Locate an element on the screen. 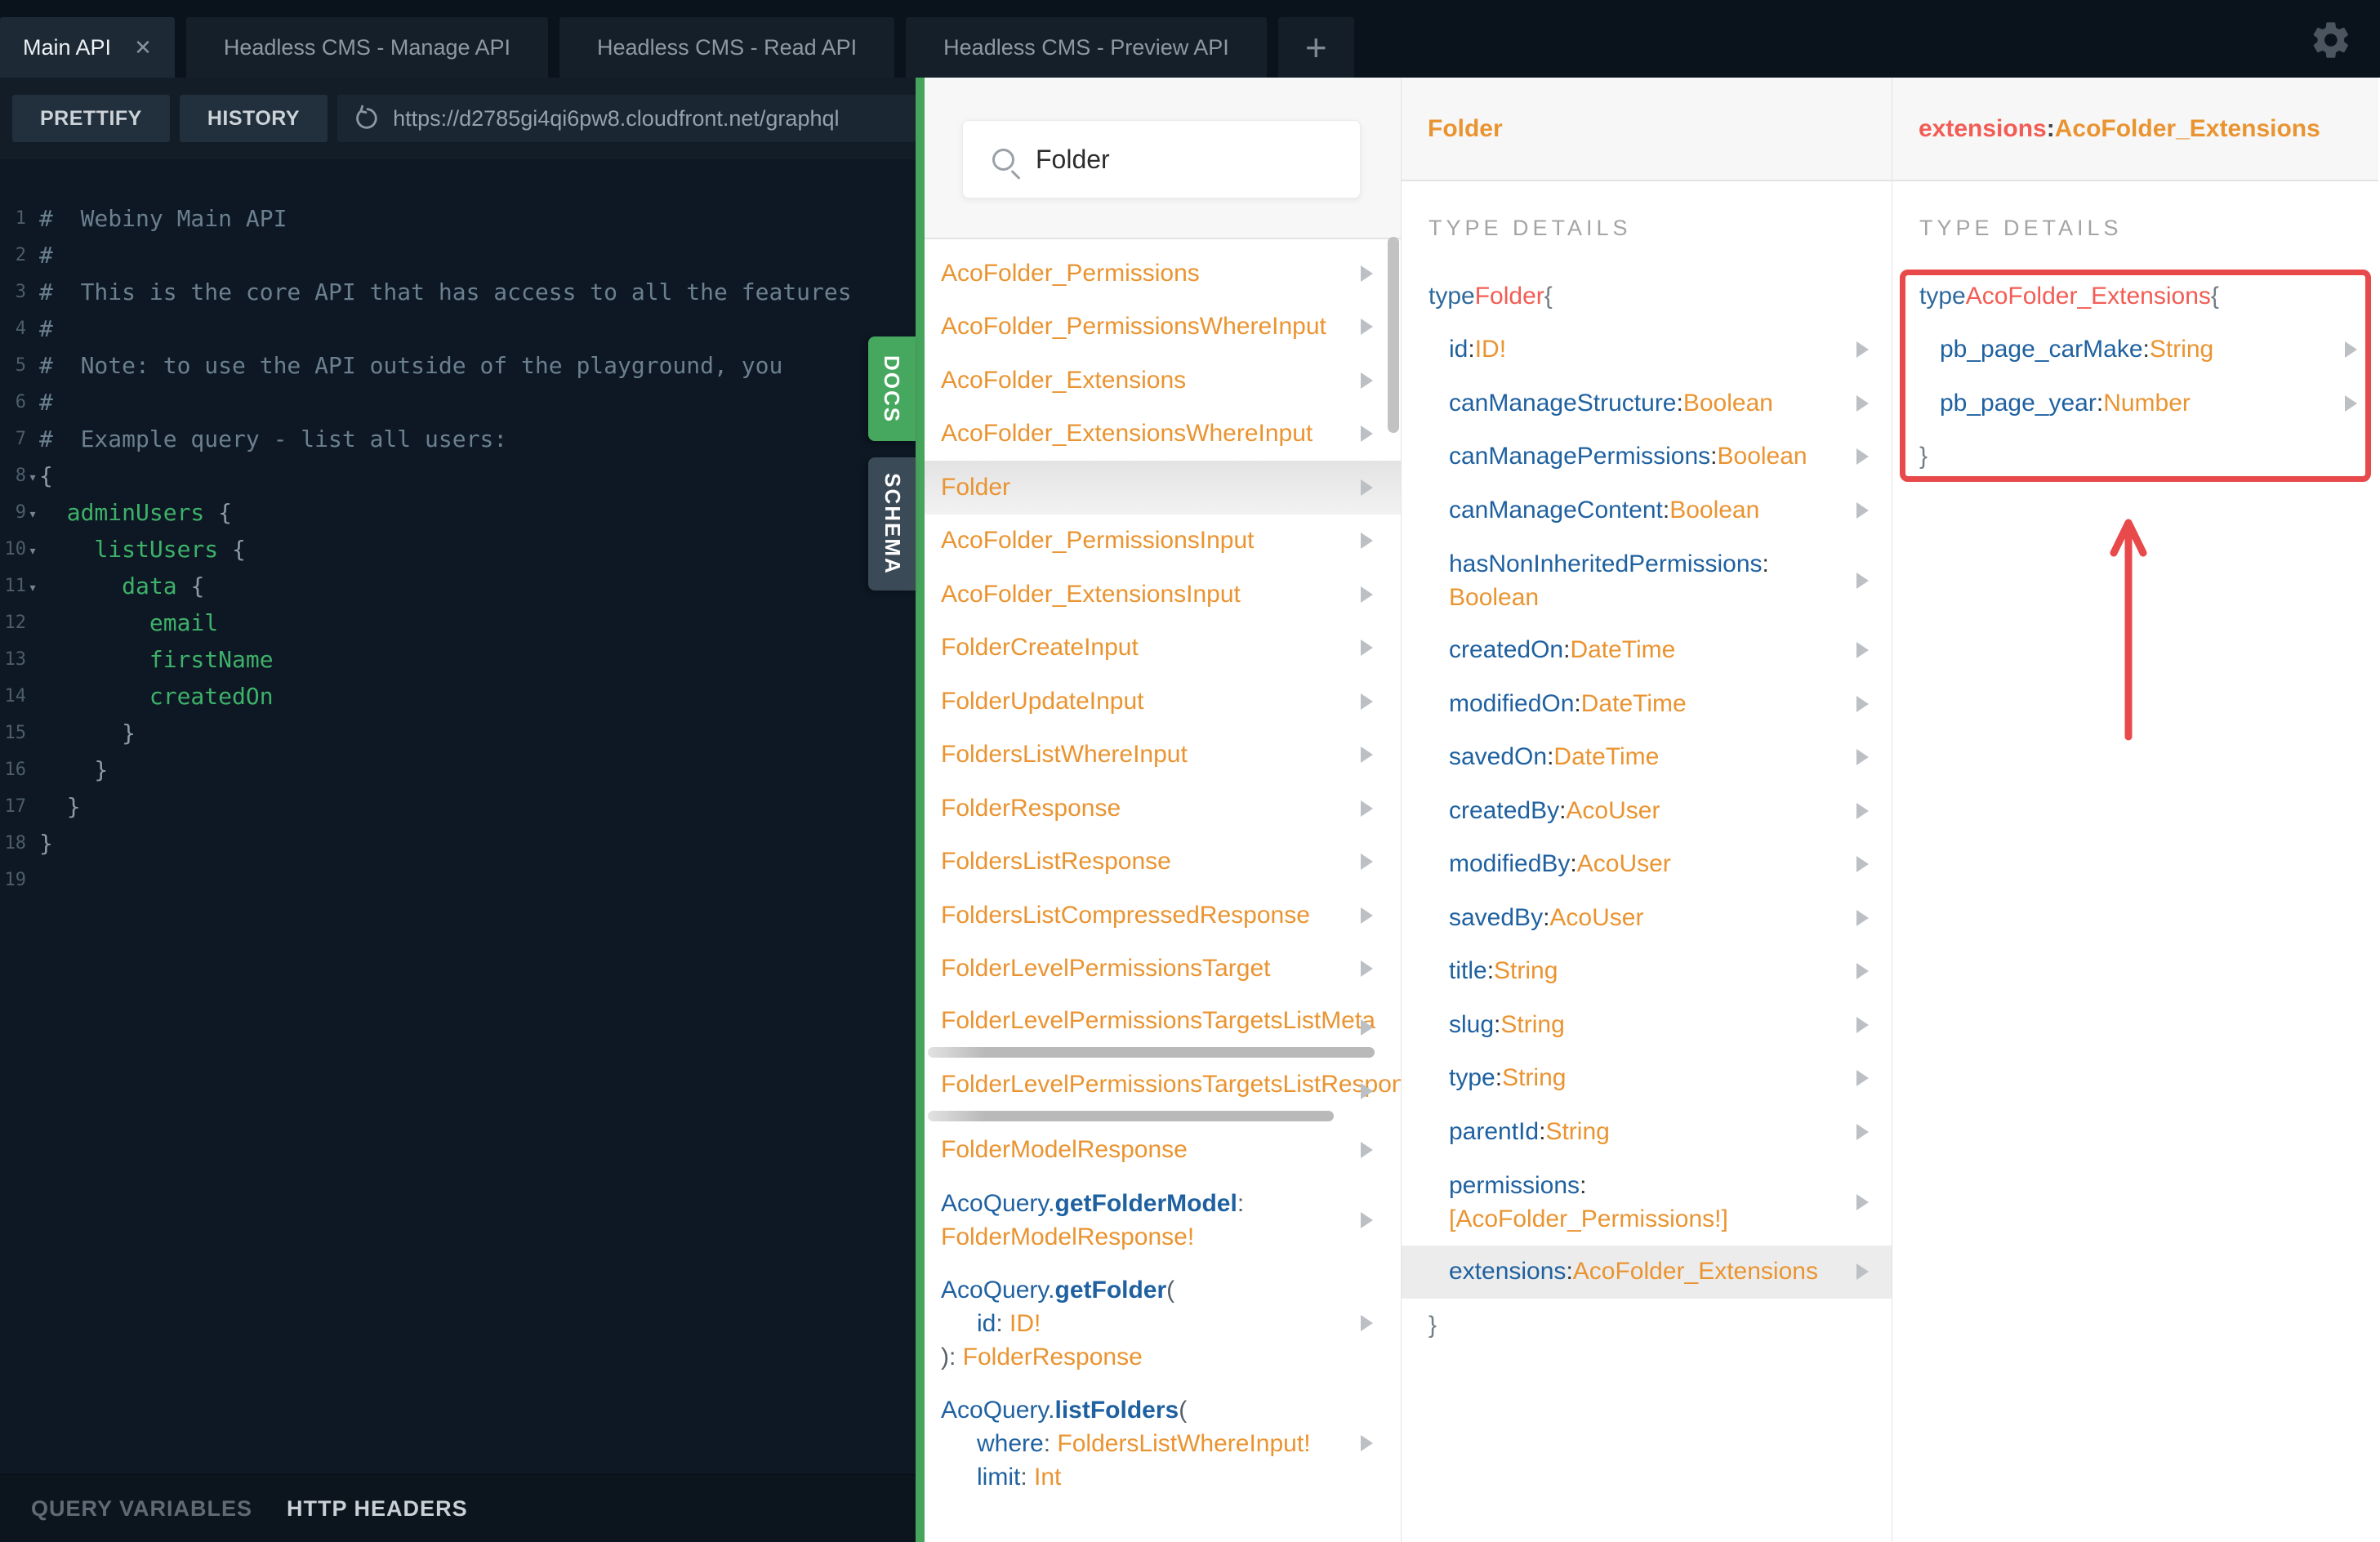 This screenshot has width=2380, height=1542. field-name: pb_page_year is located at coordinates (2019, 403).